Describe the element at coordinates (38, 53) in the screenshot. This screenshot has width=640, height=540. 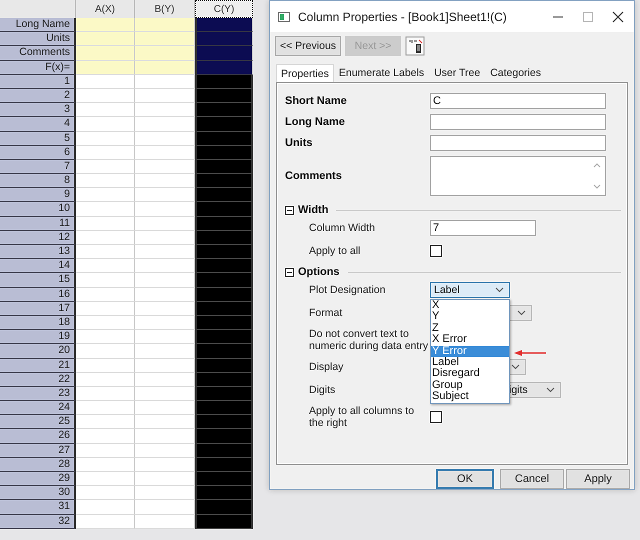
I see `row-header: Comments` at that location.